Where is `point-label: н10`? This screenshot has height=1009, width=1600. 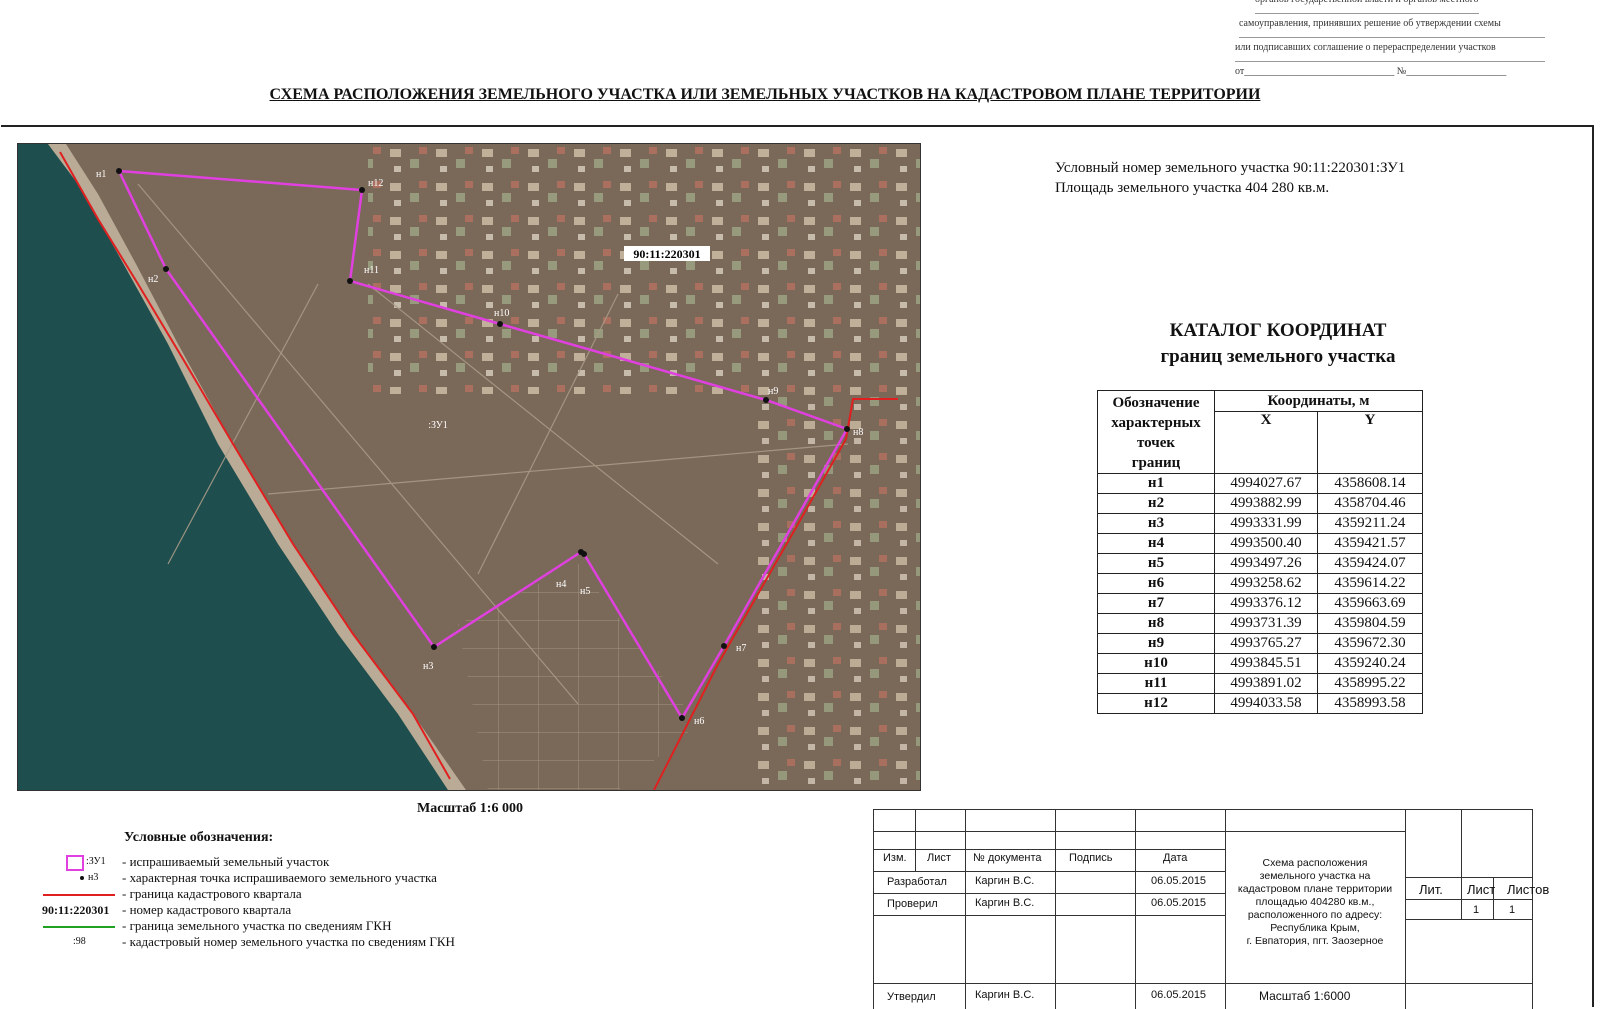
point-label: н10 is located at coordinates (501, 313).